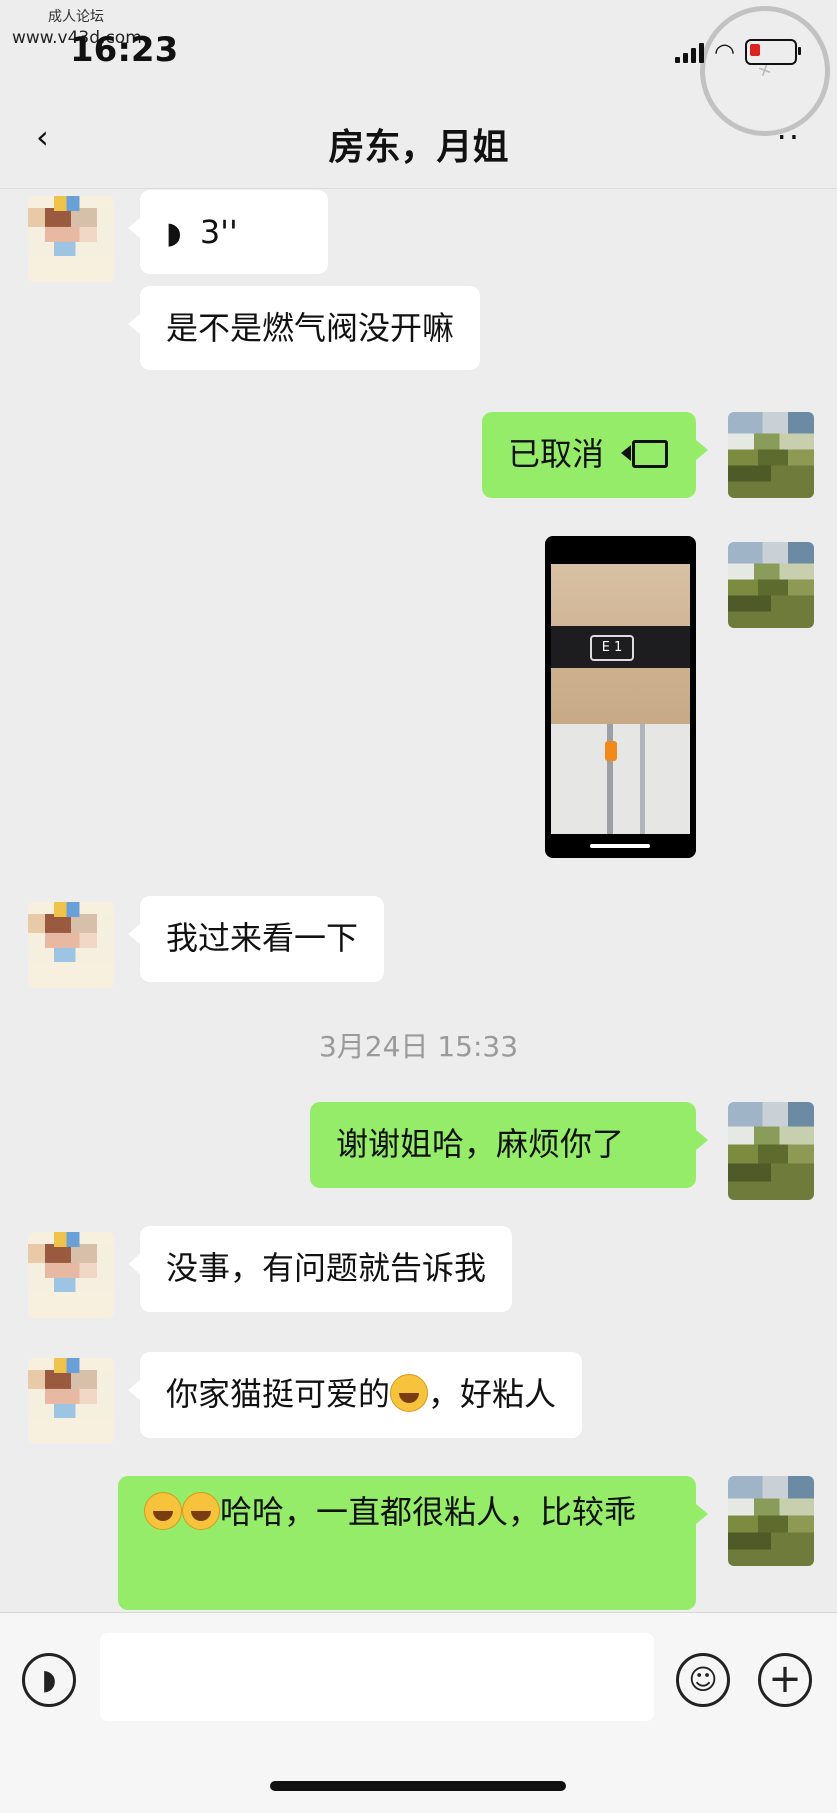 Image resolution: width=837 pixels, height=1813 pixels. Describe the element at coordinates (304, 328) in the screenshot. I see `message-bubble: 是不是燃气阀没开嘛` at that location.